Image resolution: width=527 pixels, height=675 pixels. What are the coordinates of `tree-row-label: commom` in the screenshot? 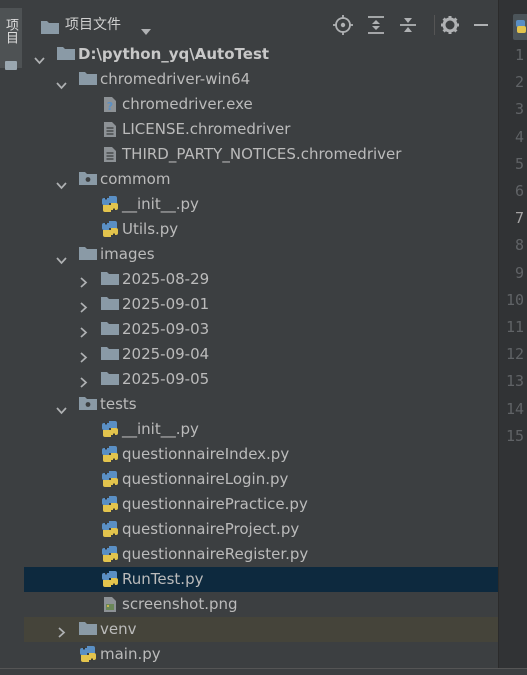 It's located at (135, 179).